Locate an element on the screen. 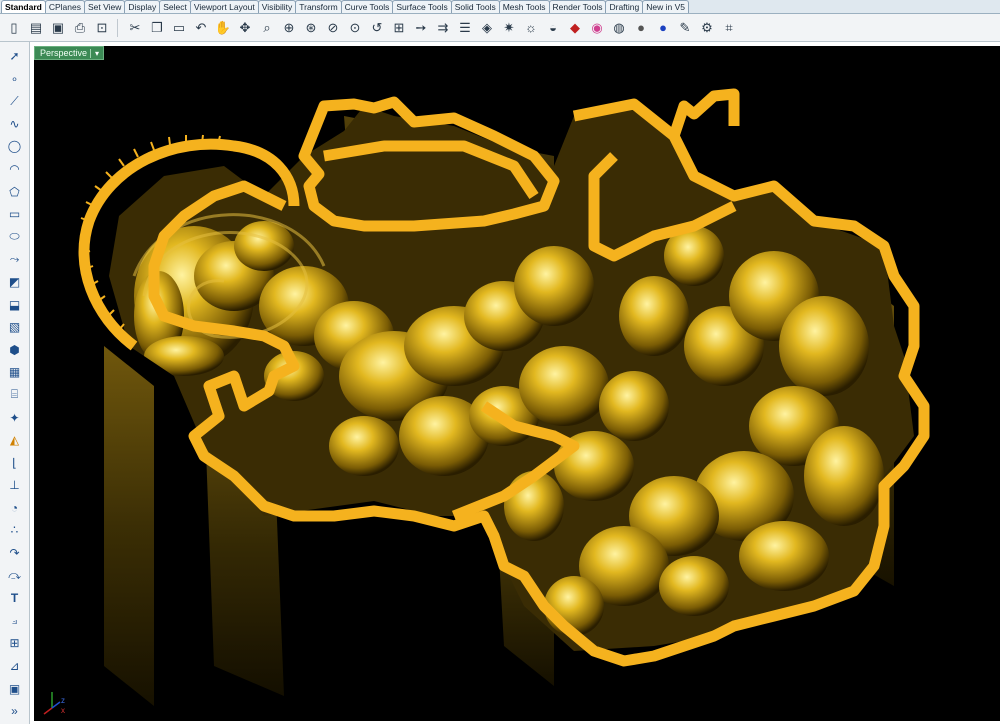  arc-icon: ◠ is located at coordinates (15, 169).